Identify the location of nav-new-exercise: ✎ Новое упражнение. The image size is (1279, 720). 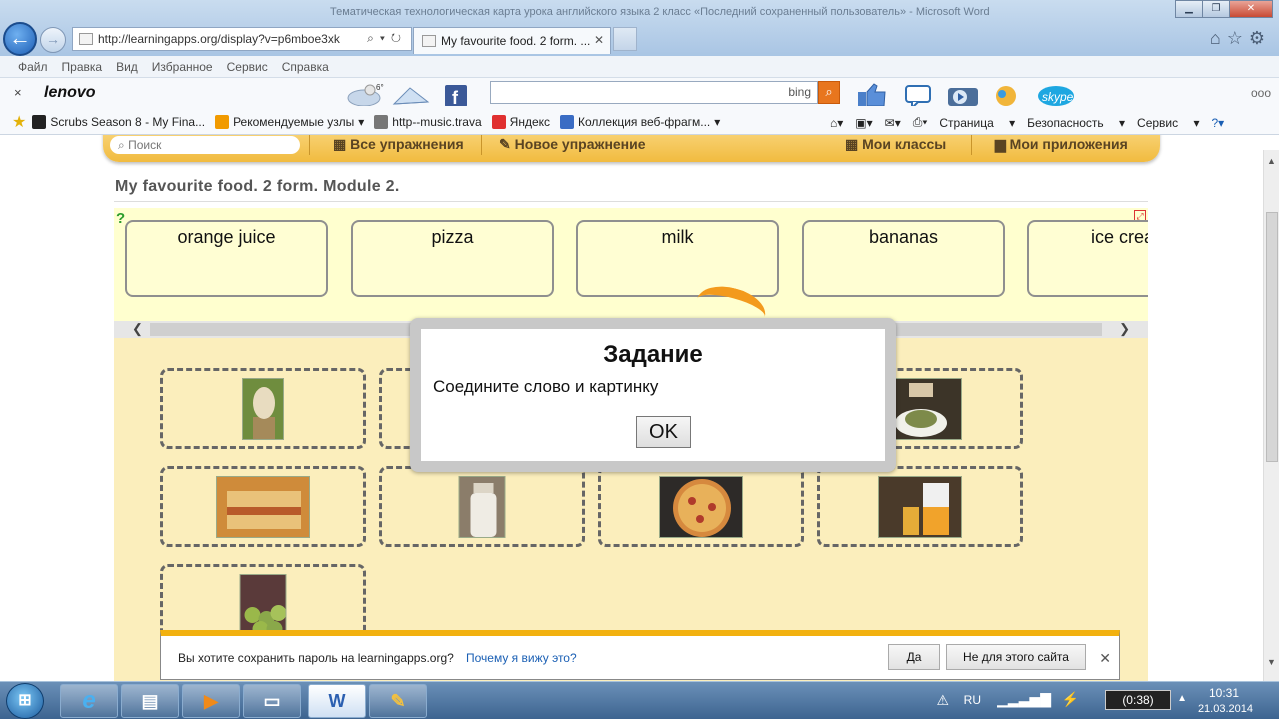
(572, 144).